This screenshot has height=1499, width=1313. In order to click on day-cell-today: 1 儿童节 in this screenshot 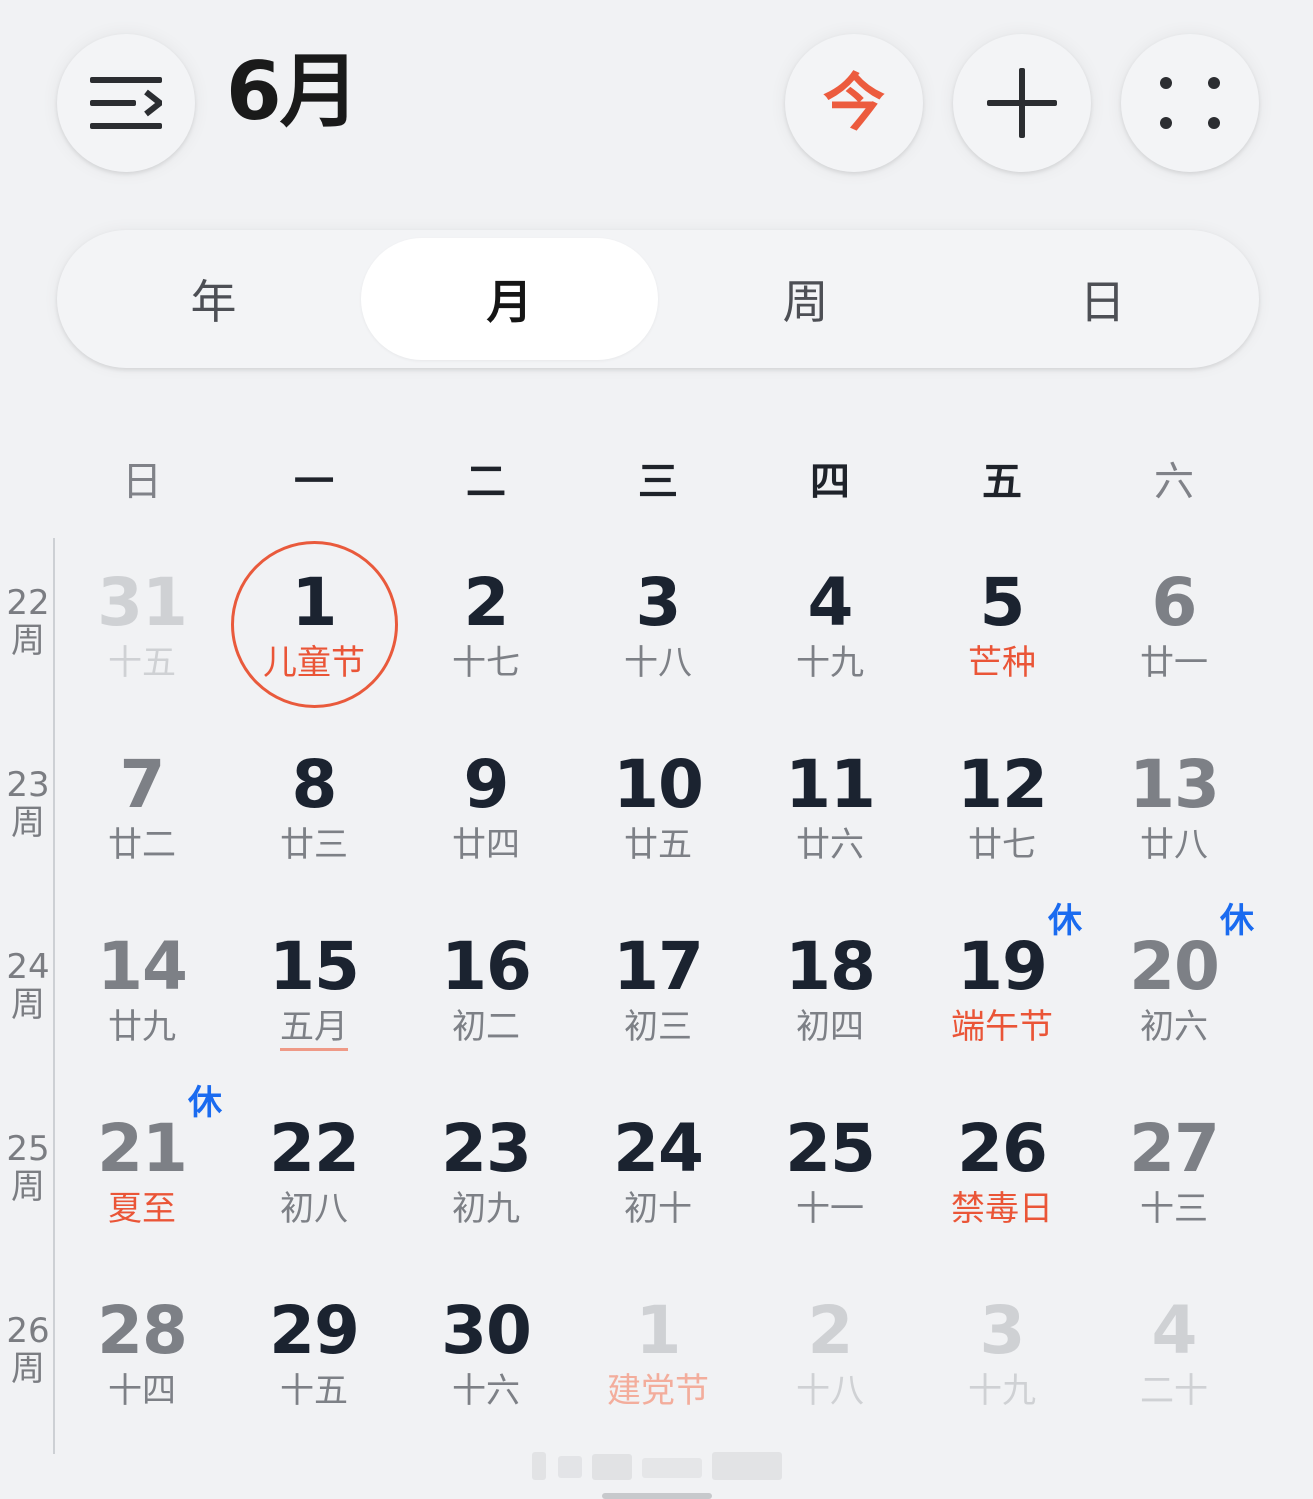, I will do `click(314, 655)`.